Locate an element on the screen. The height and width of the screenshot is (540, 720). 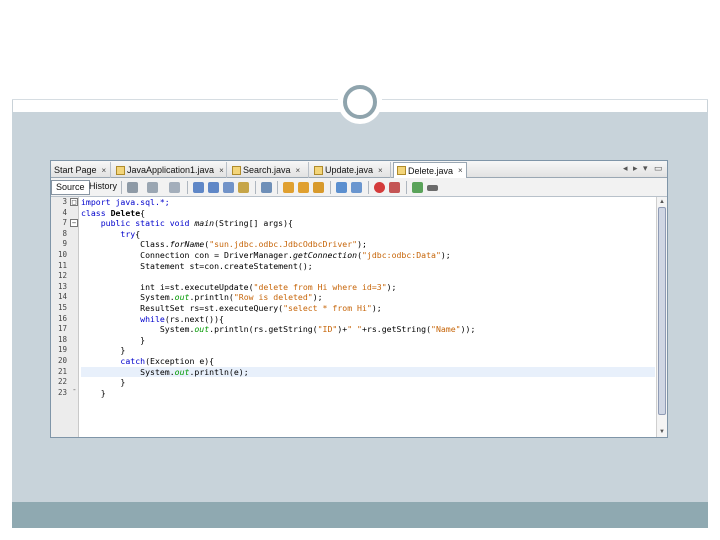
go-forward-icon is located at coordinates (152, 187).